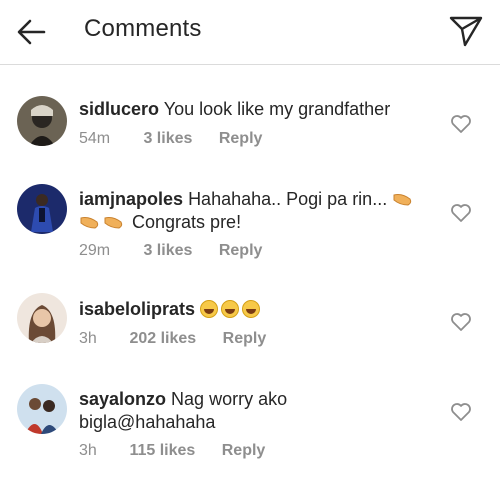  Describe the element at coordinates (122, 399) in the screenshot. I see `comment-username: sayalonzo` at that location.